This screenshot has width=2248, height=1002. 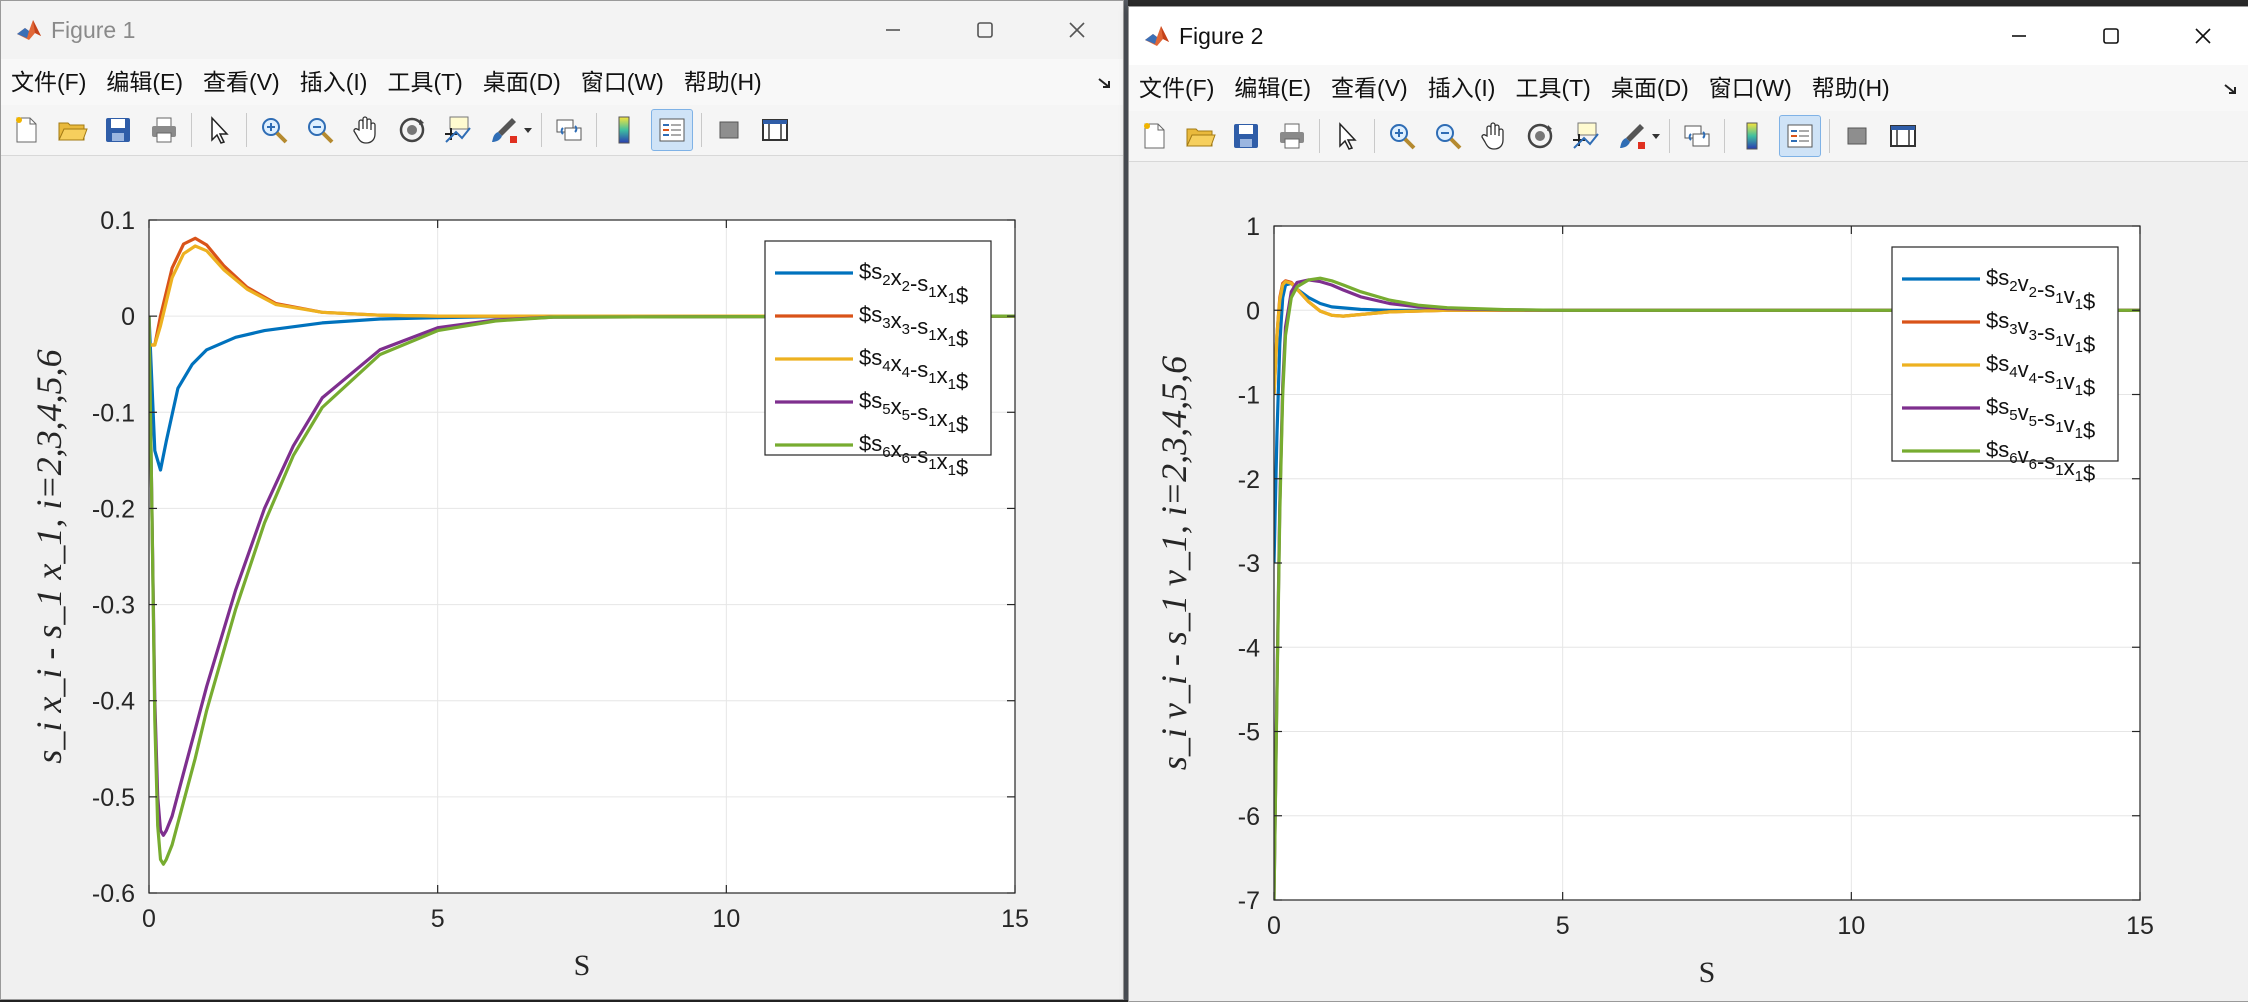 What do you see at coordinates (1249, 733) in the screenshot?
I see `y-tick-label: -5` at bounding box center [1249, 733].